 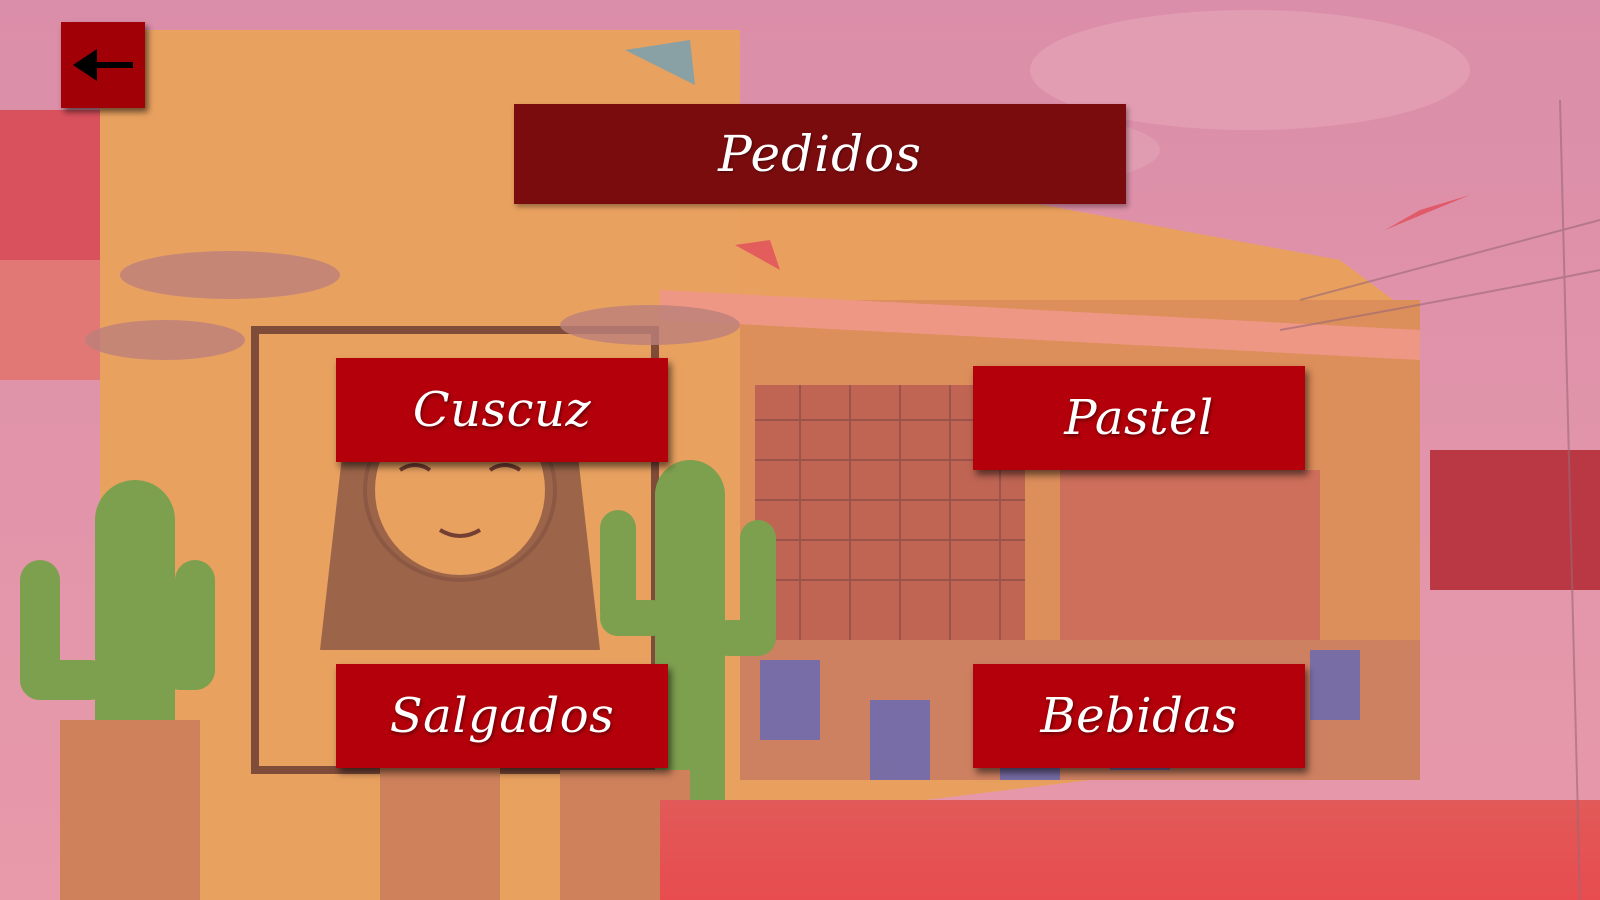 I want to click on page-title-bar: Pedidos, so click(x=820, y=154).